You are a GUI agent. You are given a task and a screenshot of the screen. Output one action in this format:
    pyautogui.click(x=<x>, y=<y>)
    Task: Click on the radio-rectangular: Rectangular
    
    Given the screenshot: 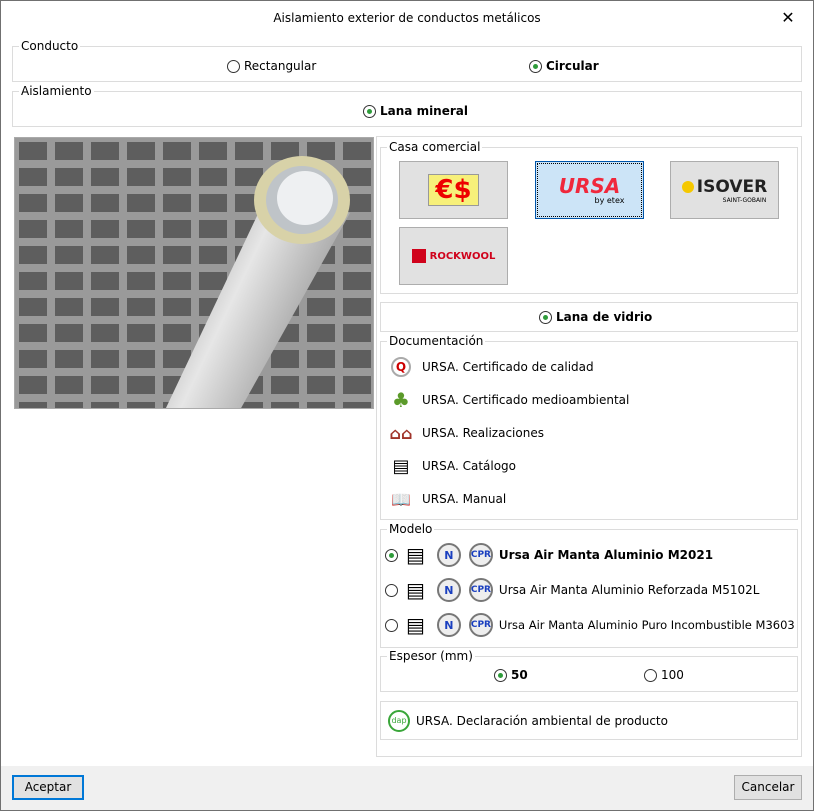 What is the action you would take?
    pyautogui.click(x=271, y=66)
    